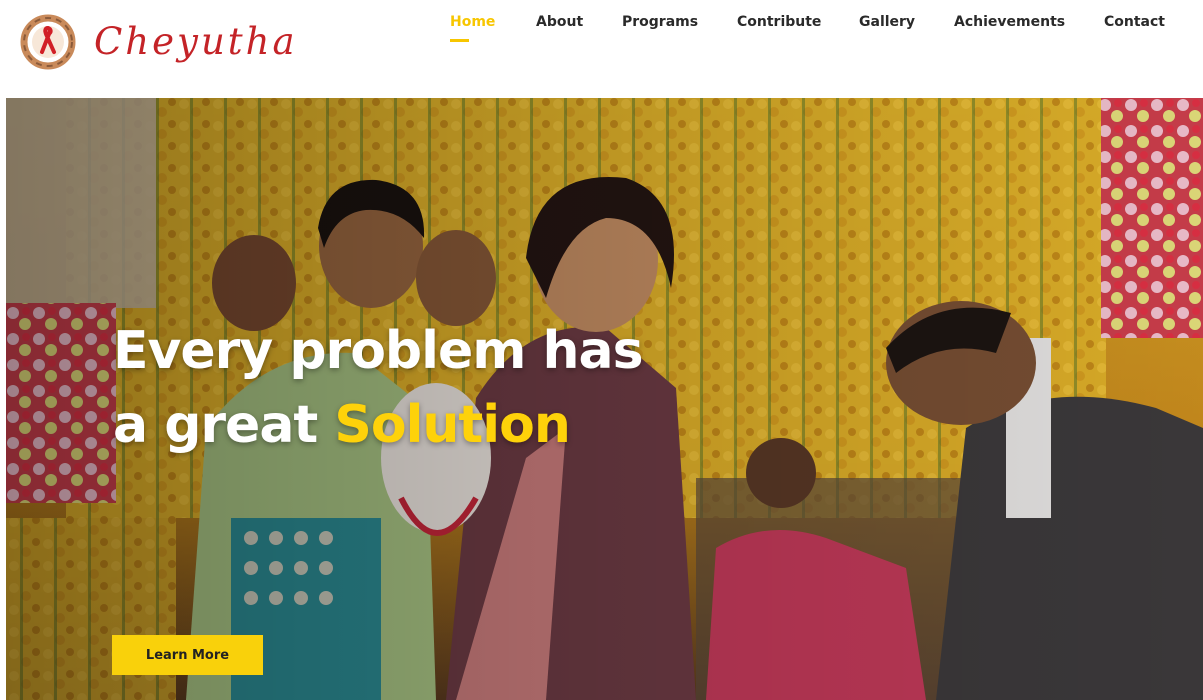  Describe the element at coordinates (472, 22) in the screenshot. I see `nav-home: Home` at that location.